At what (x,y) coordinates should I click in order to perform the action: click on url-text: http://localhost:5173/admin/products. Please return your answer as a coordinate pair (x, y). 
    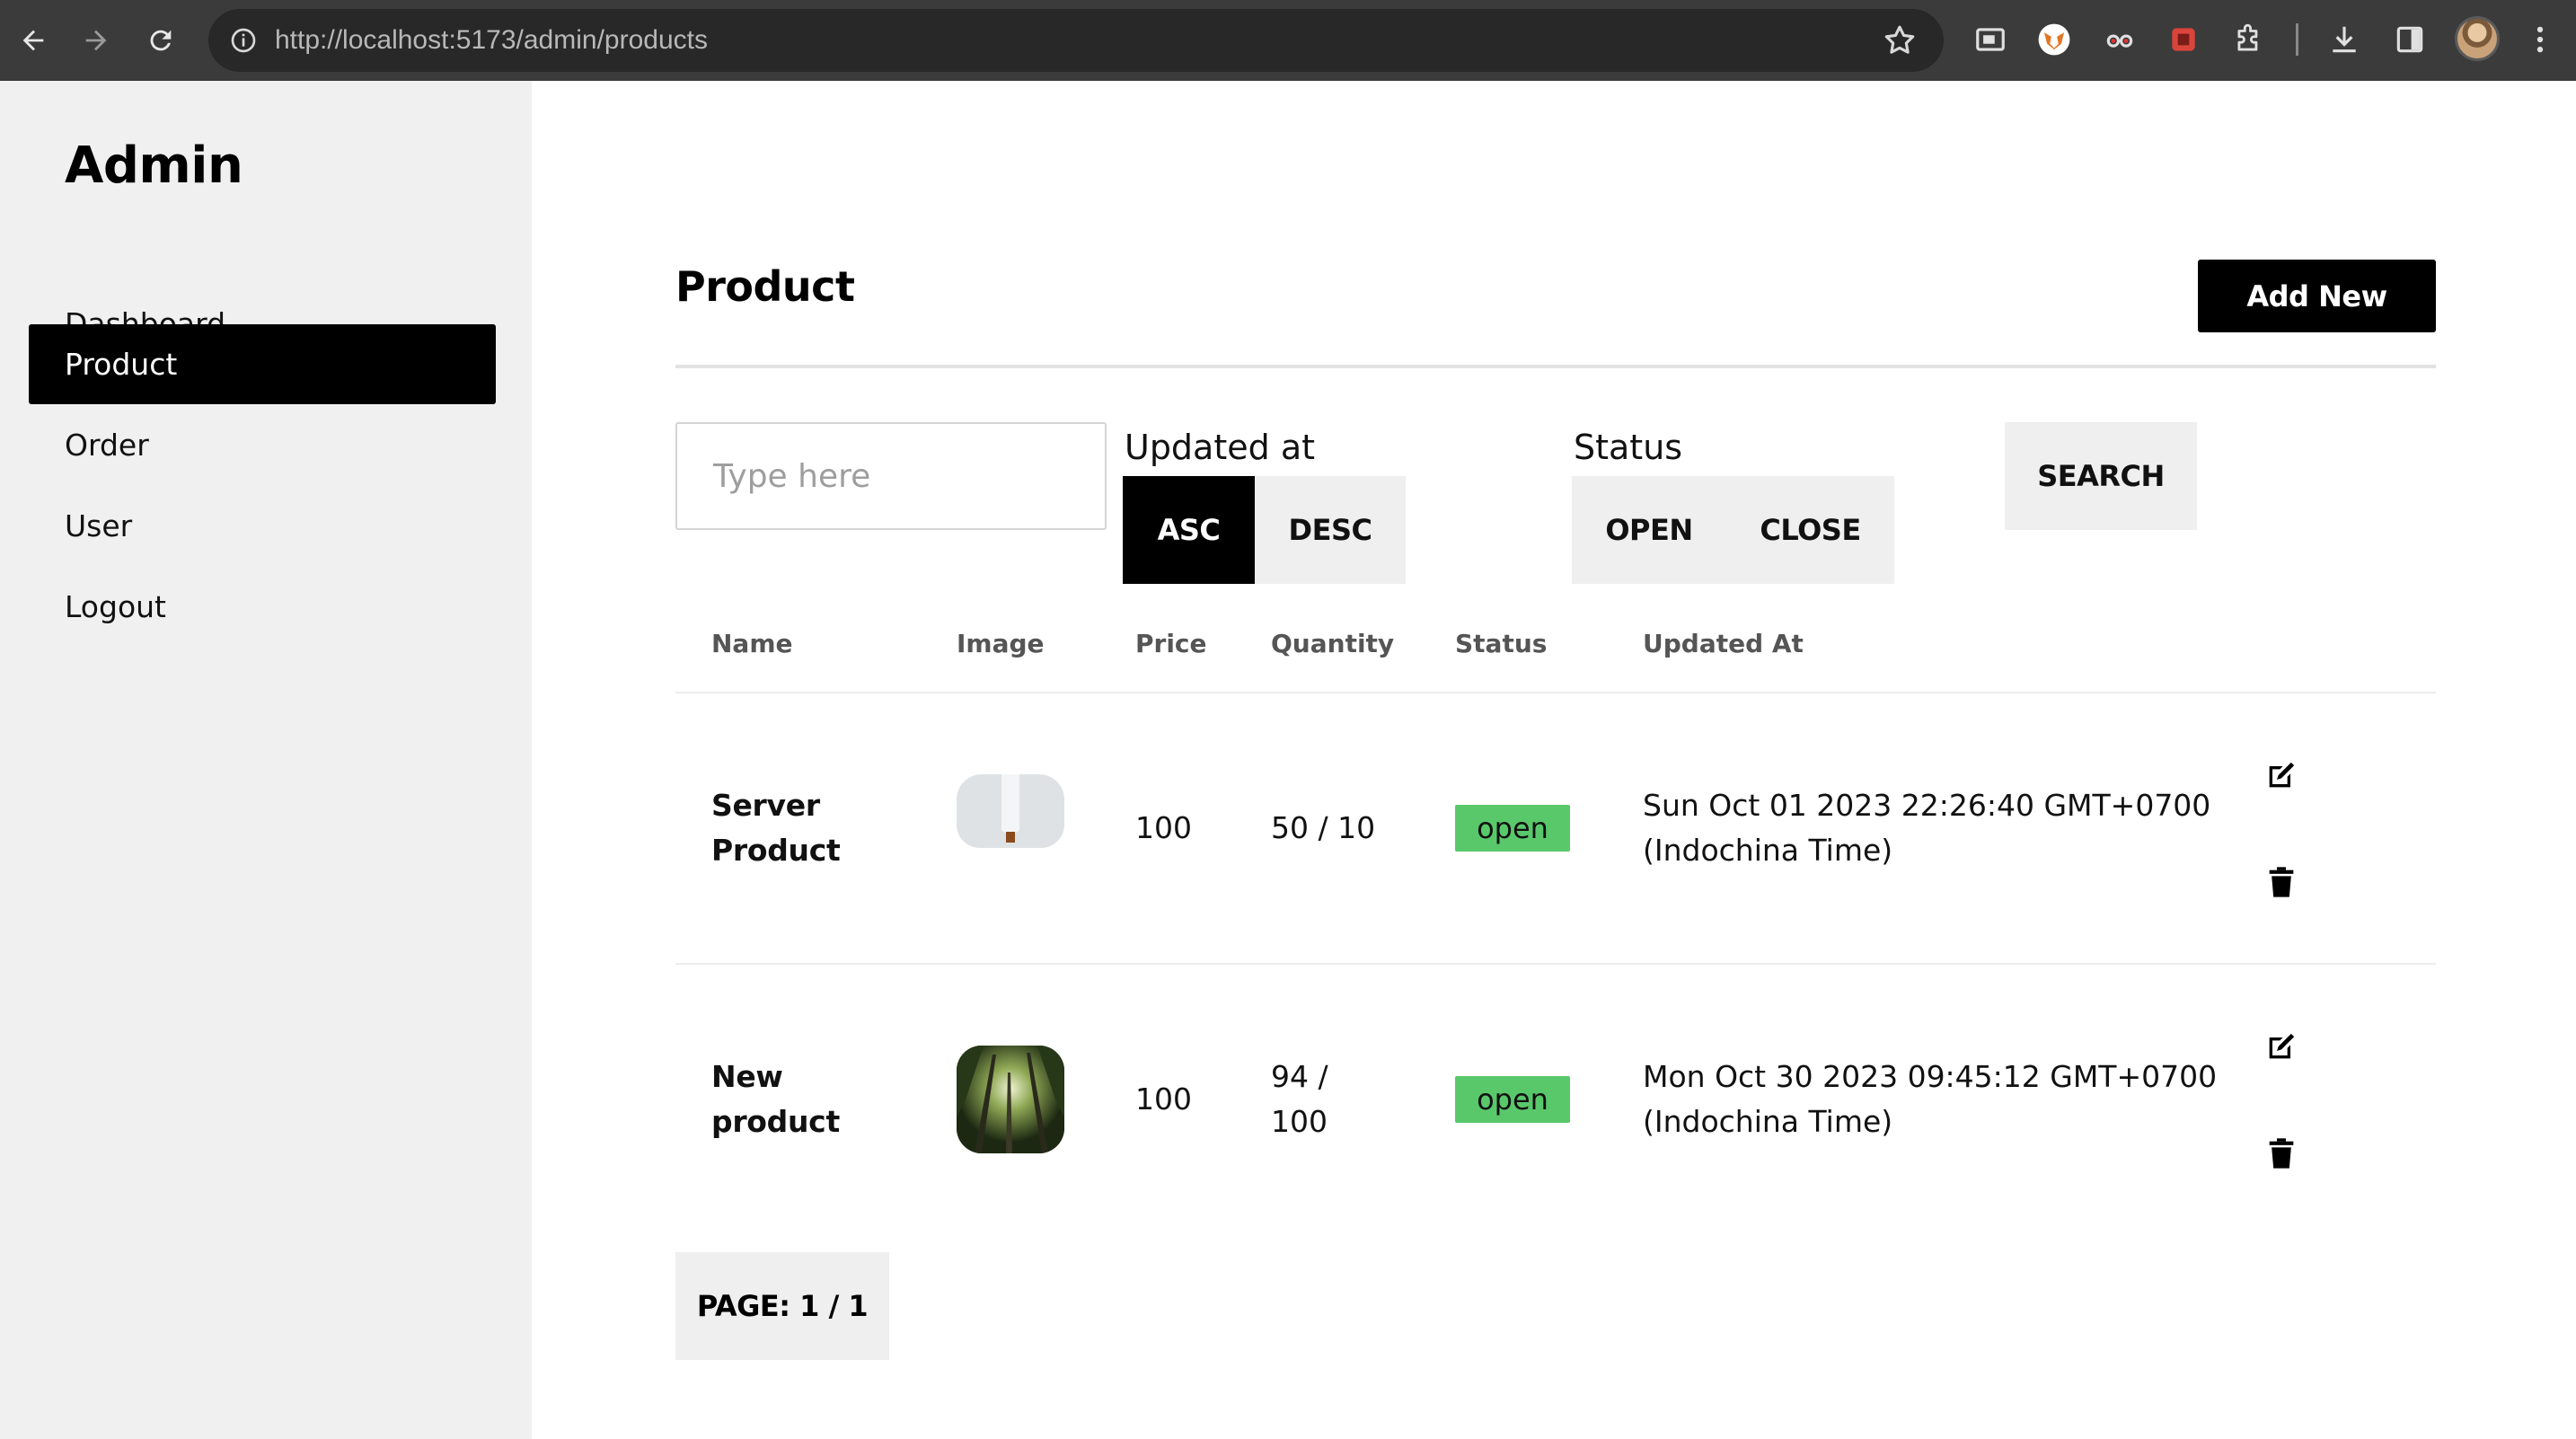
    Looking at the image, I should click on (491, 40).